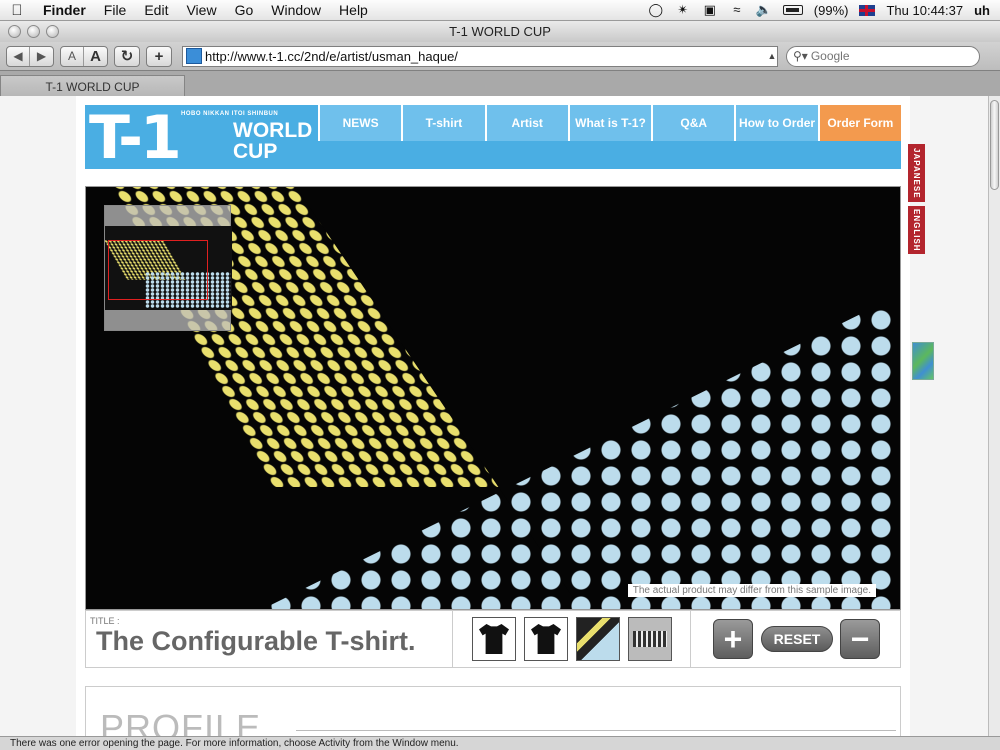 The image size is (1000, 750). I want to click on tab-bar: T-1 WORLD CUP, so click(500, 83).